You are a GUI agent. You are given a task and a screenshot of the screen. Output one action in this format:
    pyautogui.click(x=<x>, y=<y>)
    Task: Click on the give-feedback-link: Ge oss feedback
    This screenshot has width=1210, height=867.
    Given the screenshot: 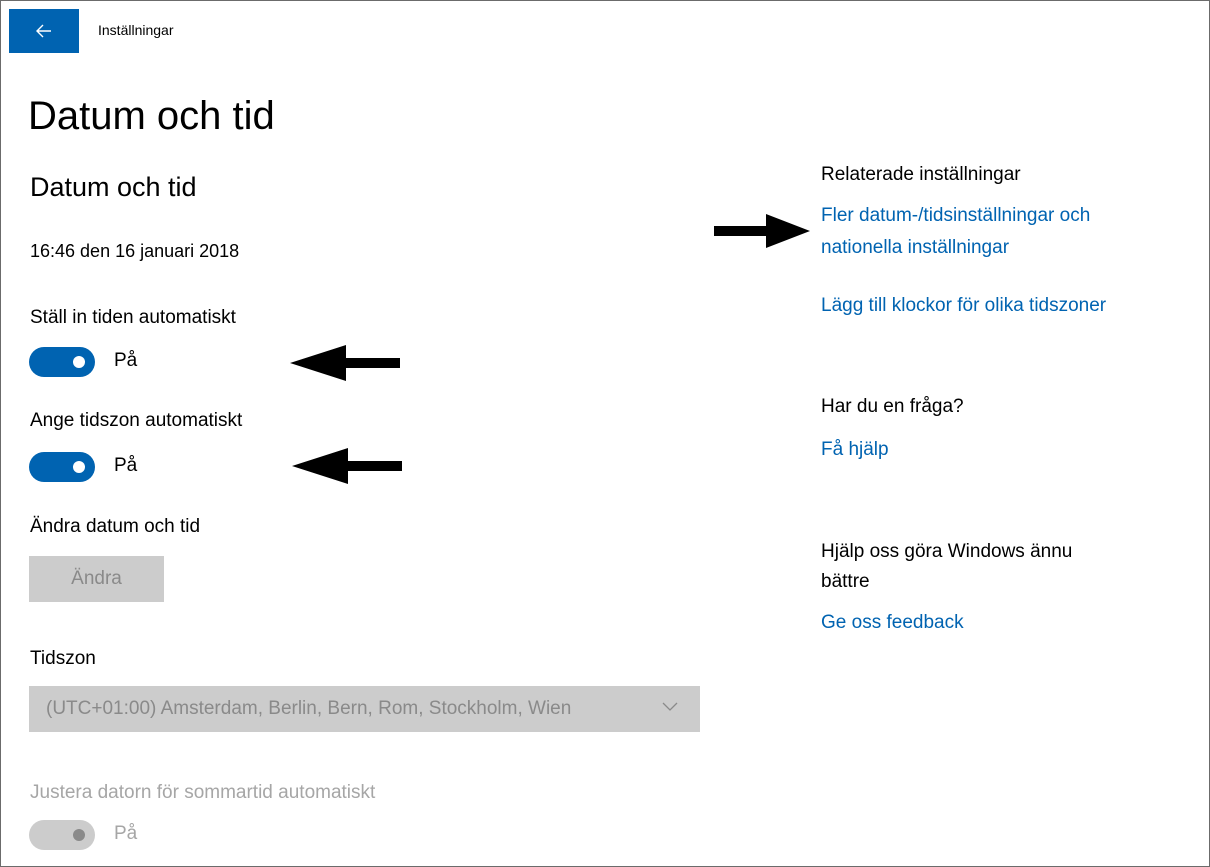 What is the action you would take?
    pyautogui.click(x=892, y=623)
    